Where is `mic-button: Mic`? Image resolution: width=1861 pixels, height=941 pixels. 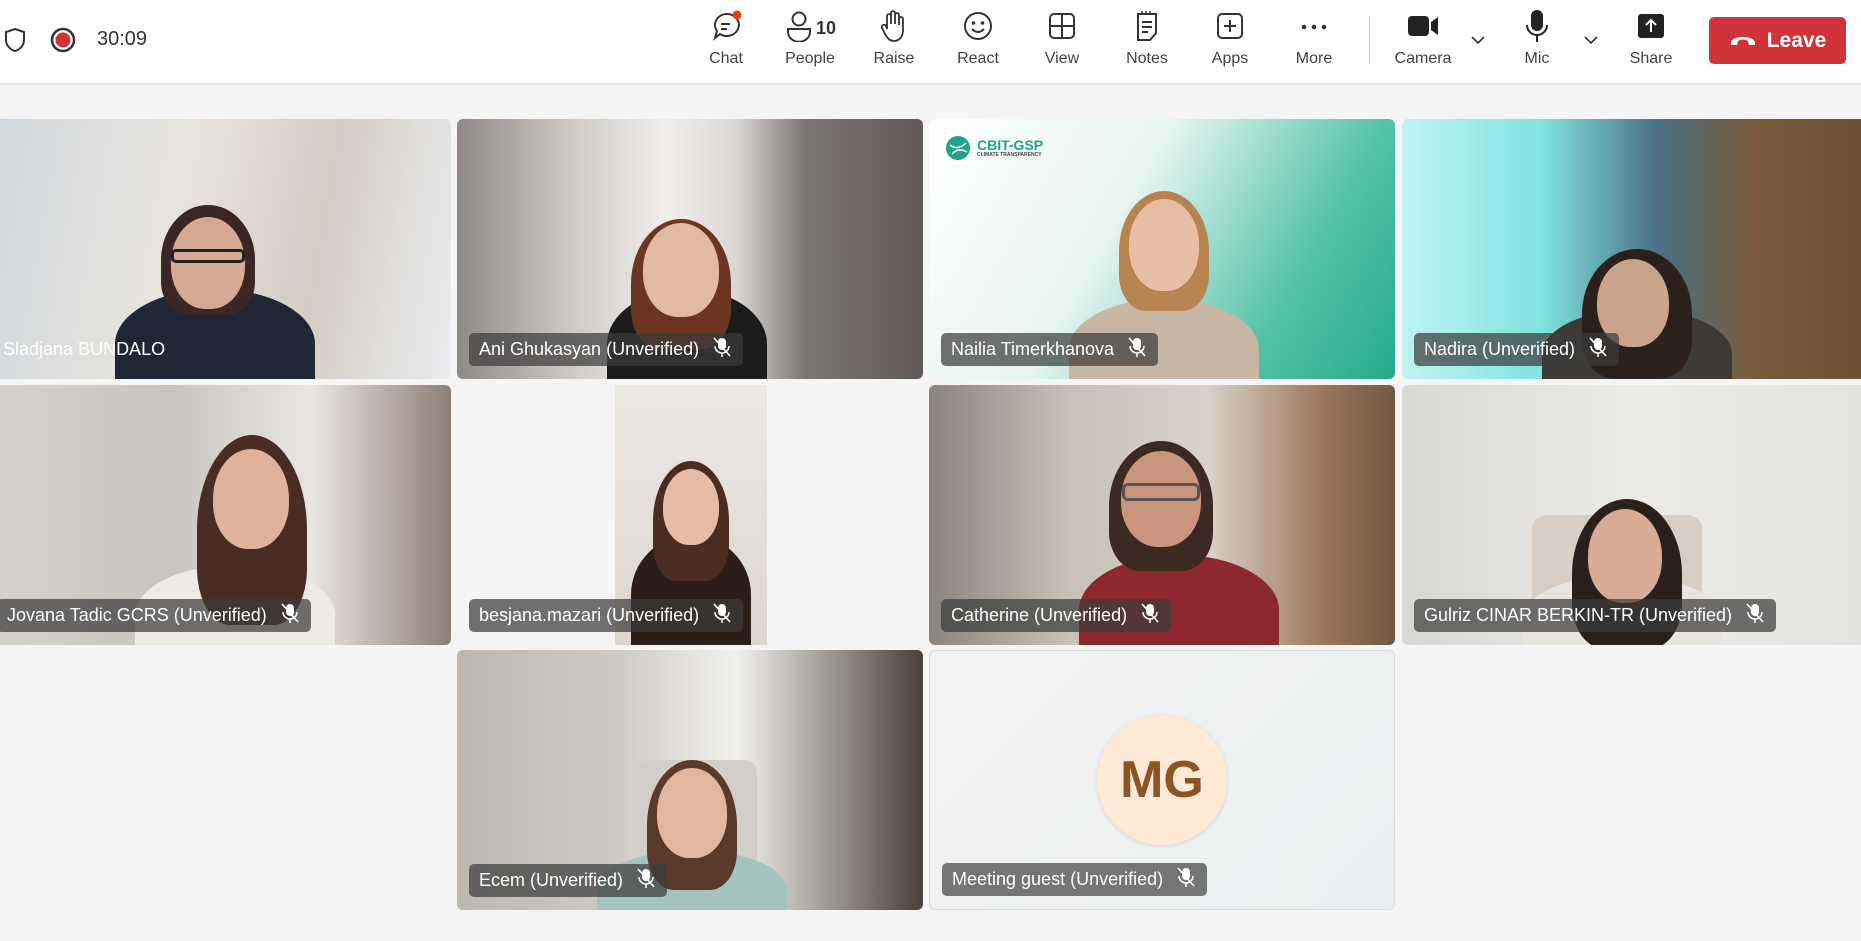 mic-button: Mic is located at coordinates (1537, 43).